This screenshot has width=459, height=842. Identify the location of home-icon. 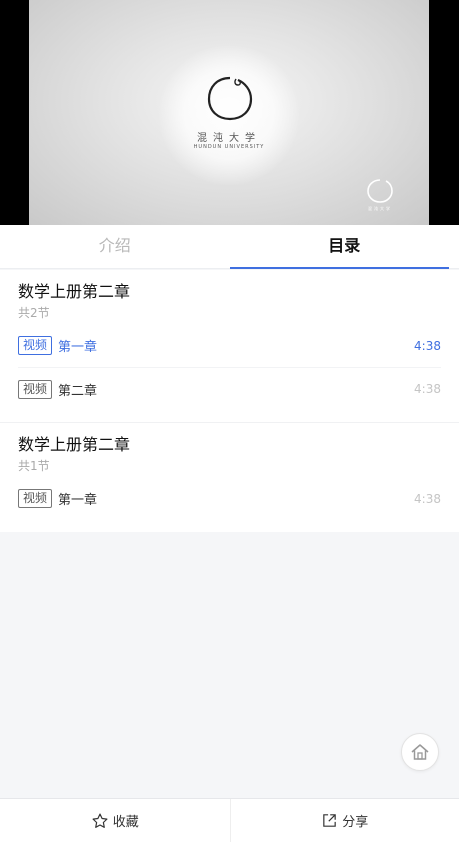
(420, 752).